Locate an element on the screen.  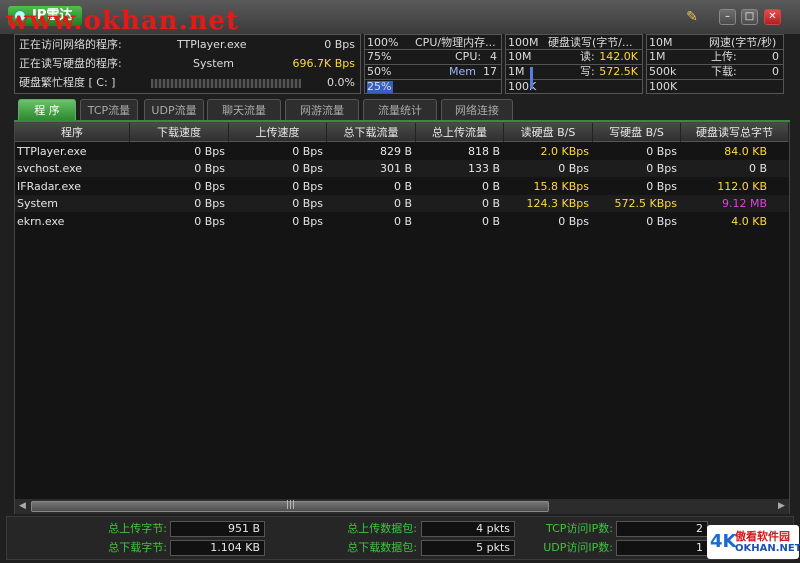
horizontal-scrollbar: ◀ ||| ▶ is located at coordinates (402, 506).